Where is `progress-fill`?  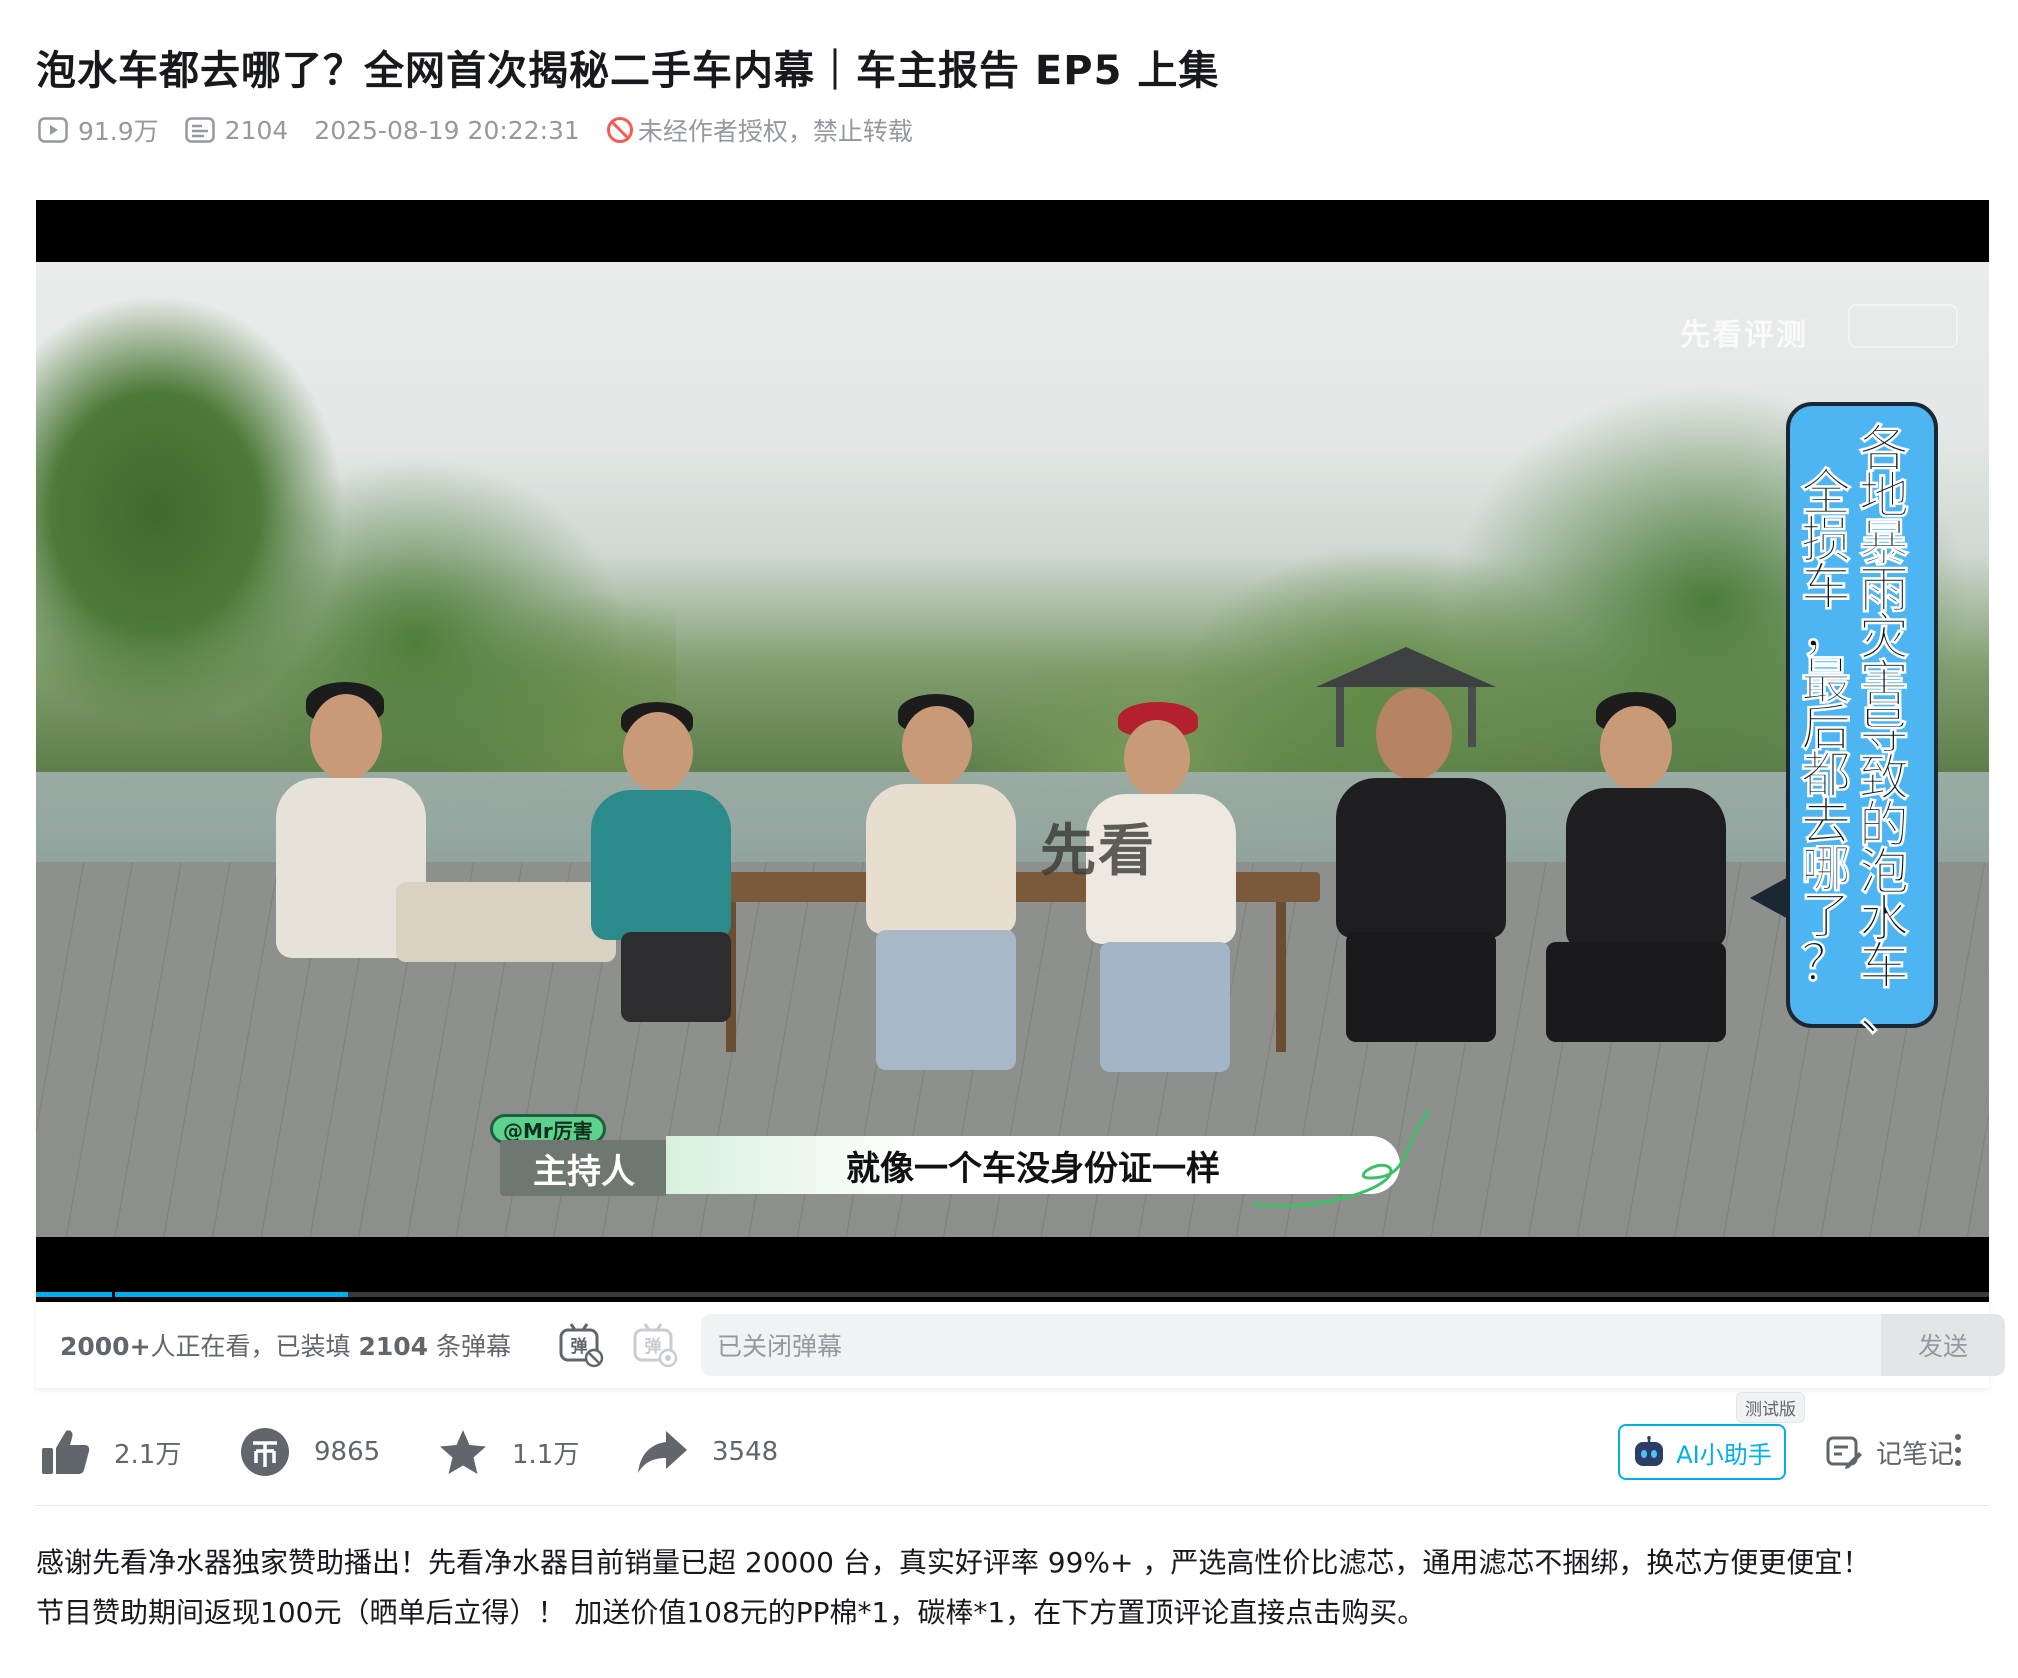
progress-fill is located at coordinates (192, 1294).